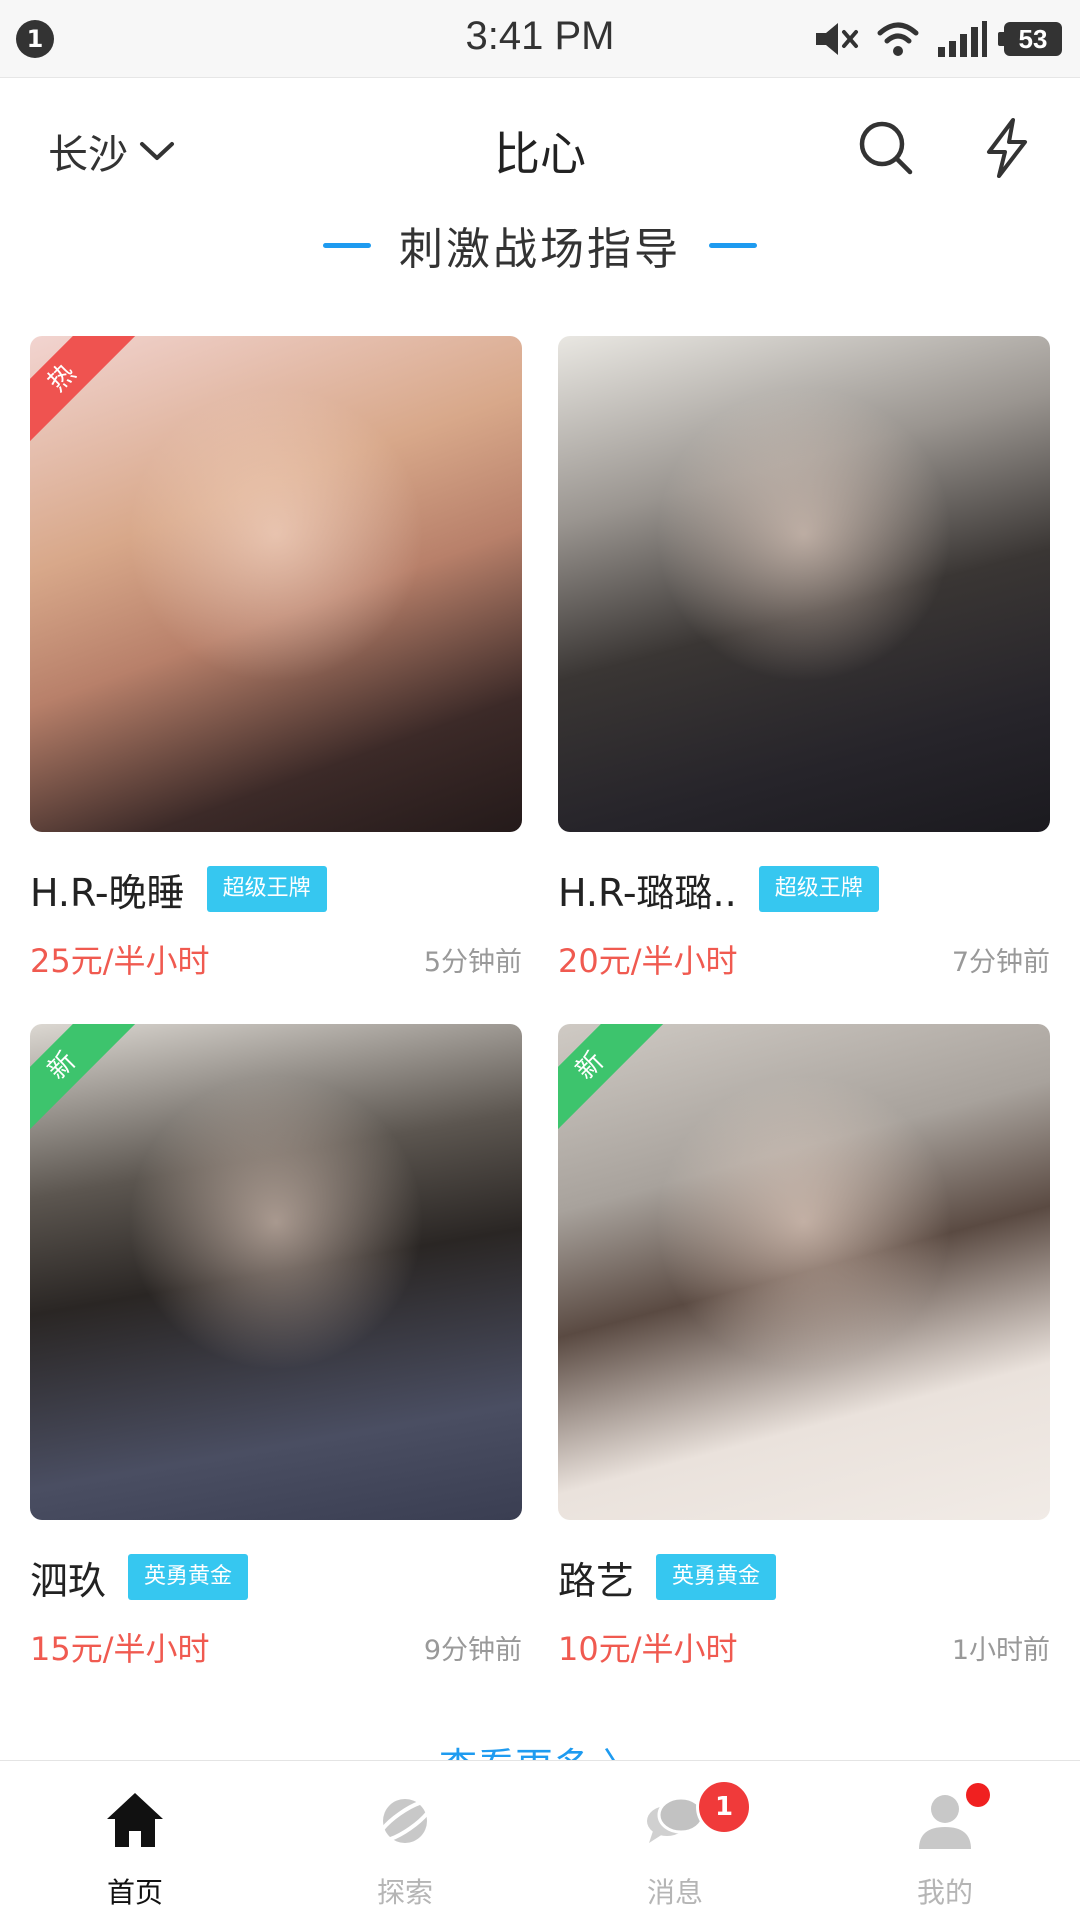  Describe the element at coordinates (347, 245) in the screenshot. I see `heading-dash-left` at that location.